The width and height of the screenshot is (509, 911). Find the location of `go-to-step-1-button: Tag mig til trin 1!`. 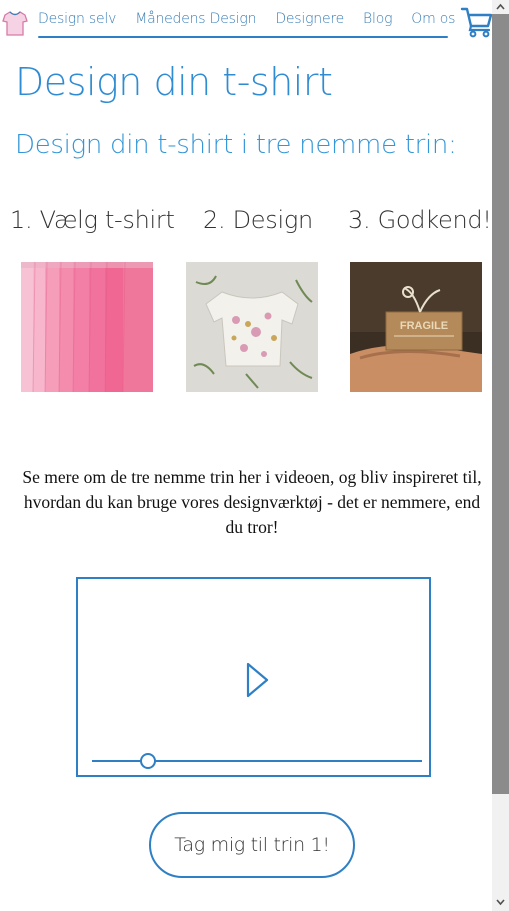

go-to-step-1-button: Tag mig til trin 1! is located at coordinates (252, 845).